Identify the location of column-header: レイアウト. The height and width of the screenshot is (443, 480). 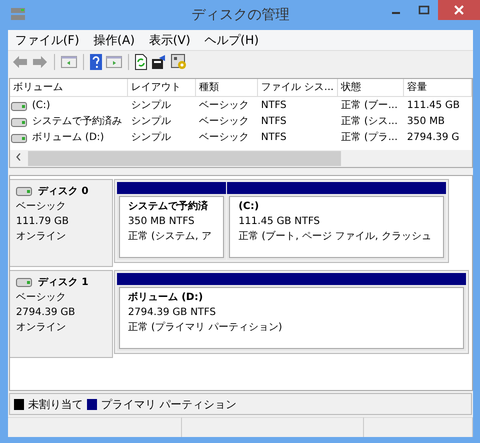
(162, 88).